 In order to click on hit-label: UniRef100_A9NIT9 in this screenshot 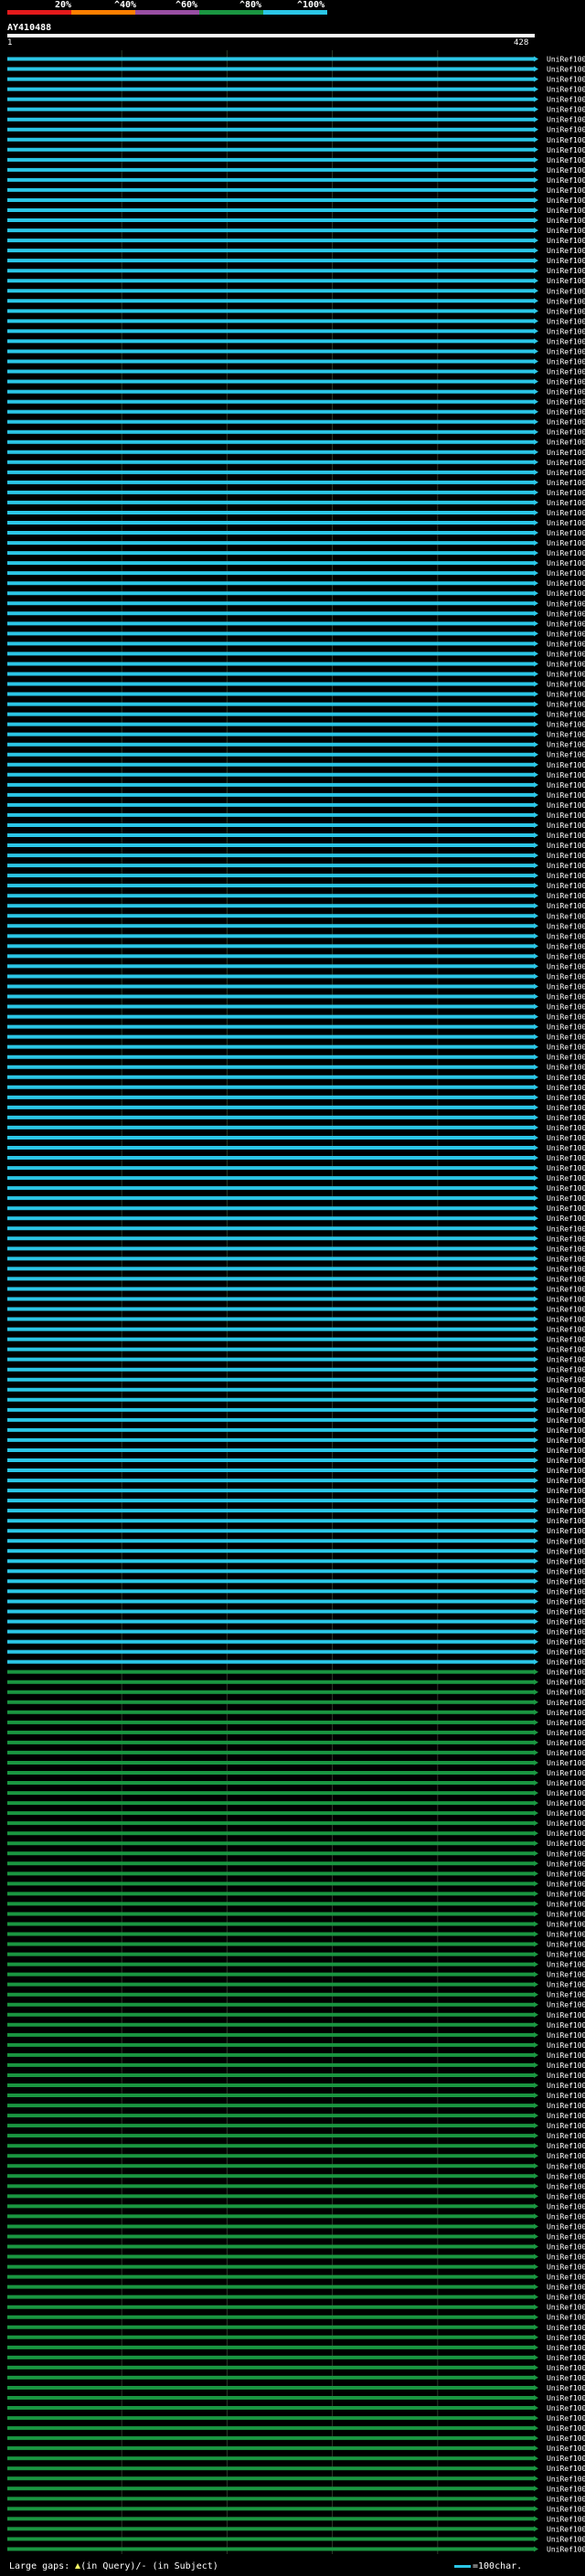, I will do `click(566, 513)`.